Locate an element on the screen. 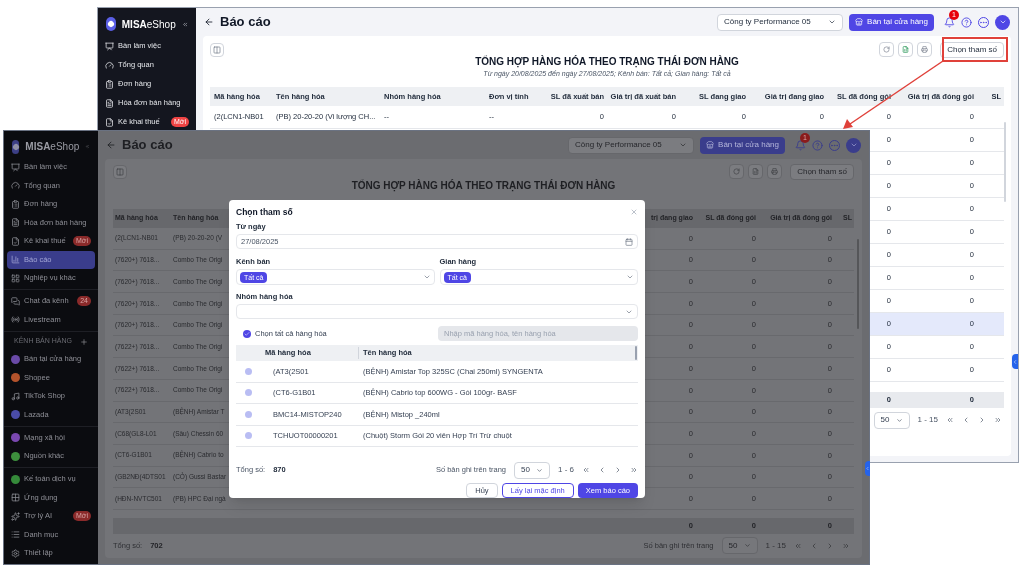 The image size is (1024, 569). calendar-icon is located at coordinates (629, 241).